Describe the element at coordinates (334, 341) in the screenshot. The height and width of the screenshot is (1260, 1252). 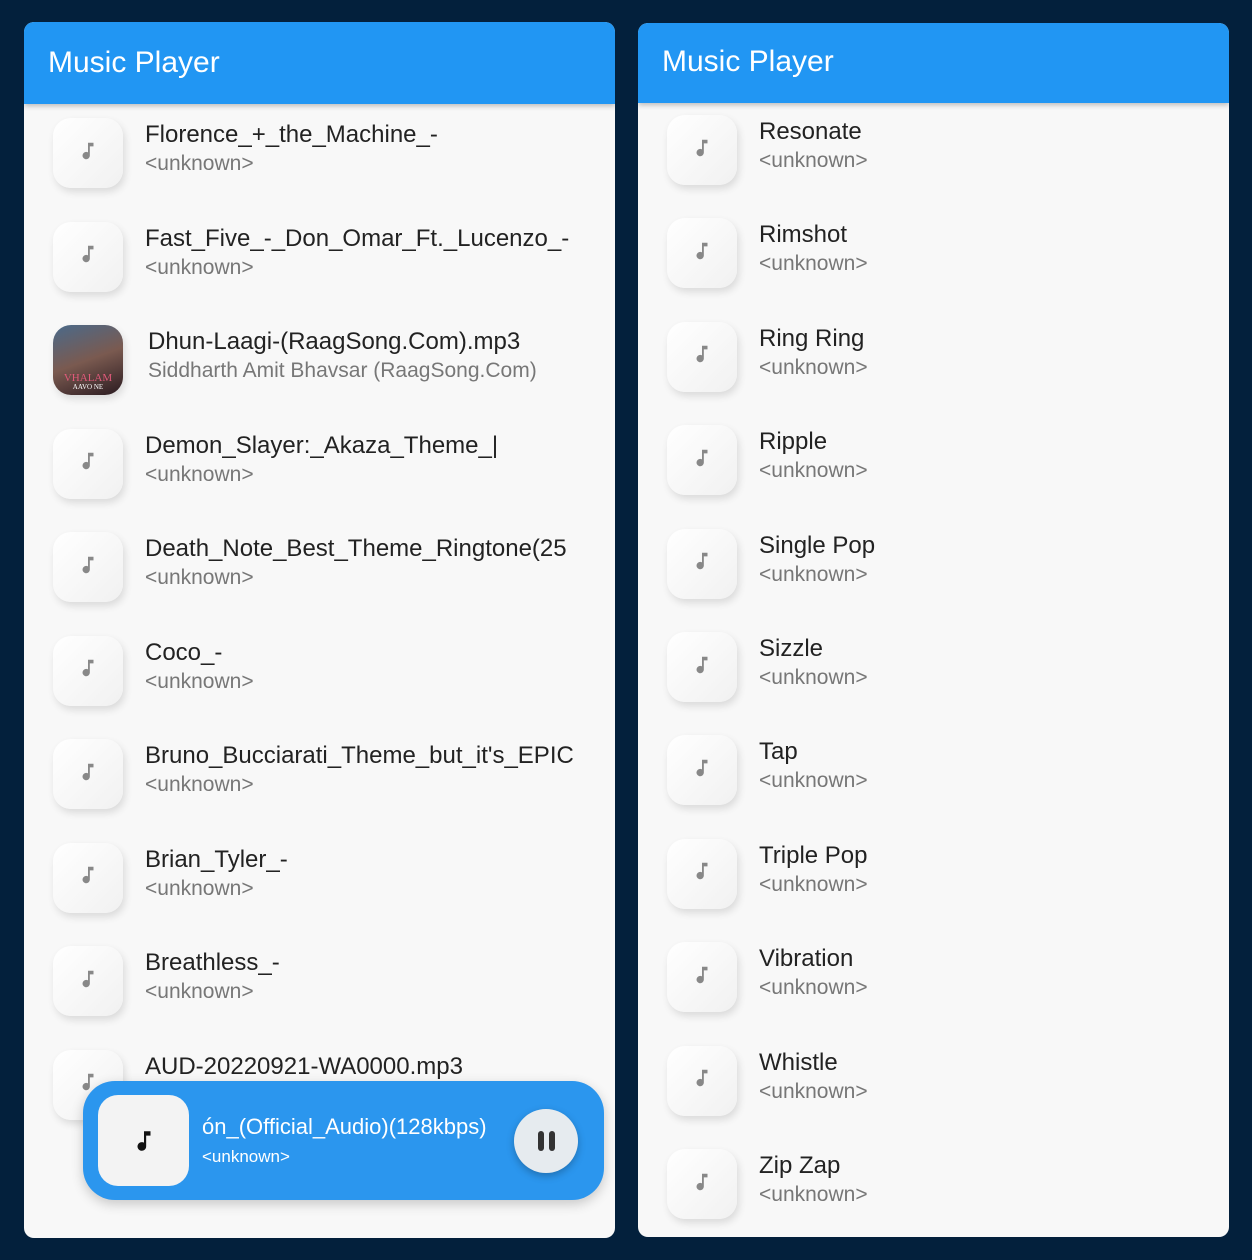
I see `song-title: Dhun-Laagi-(RaagSong.Com).mp3` at that location.